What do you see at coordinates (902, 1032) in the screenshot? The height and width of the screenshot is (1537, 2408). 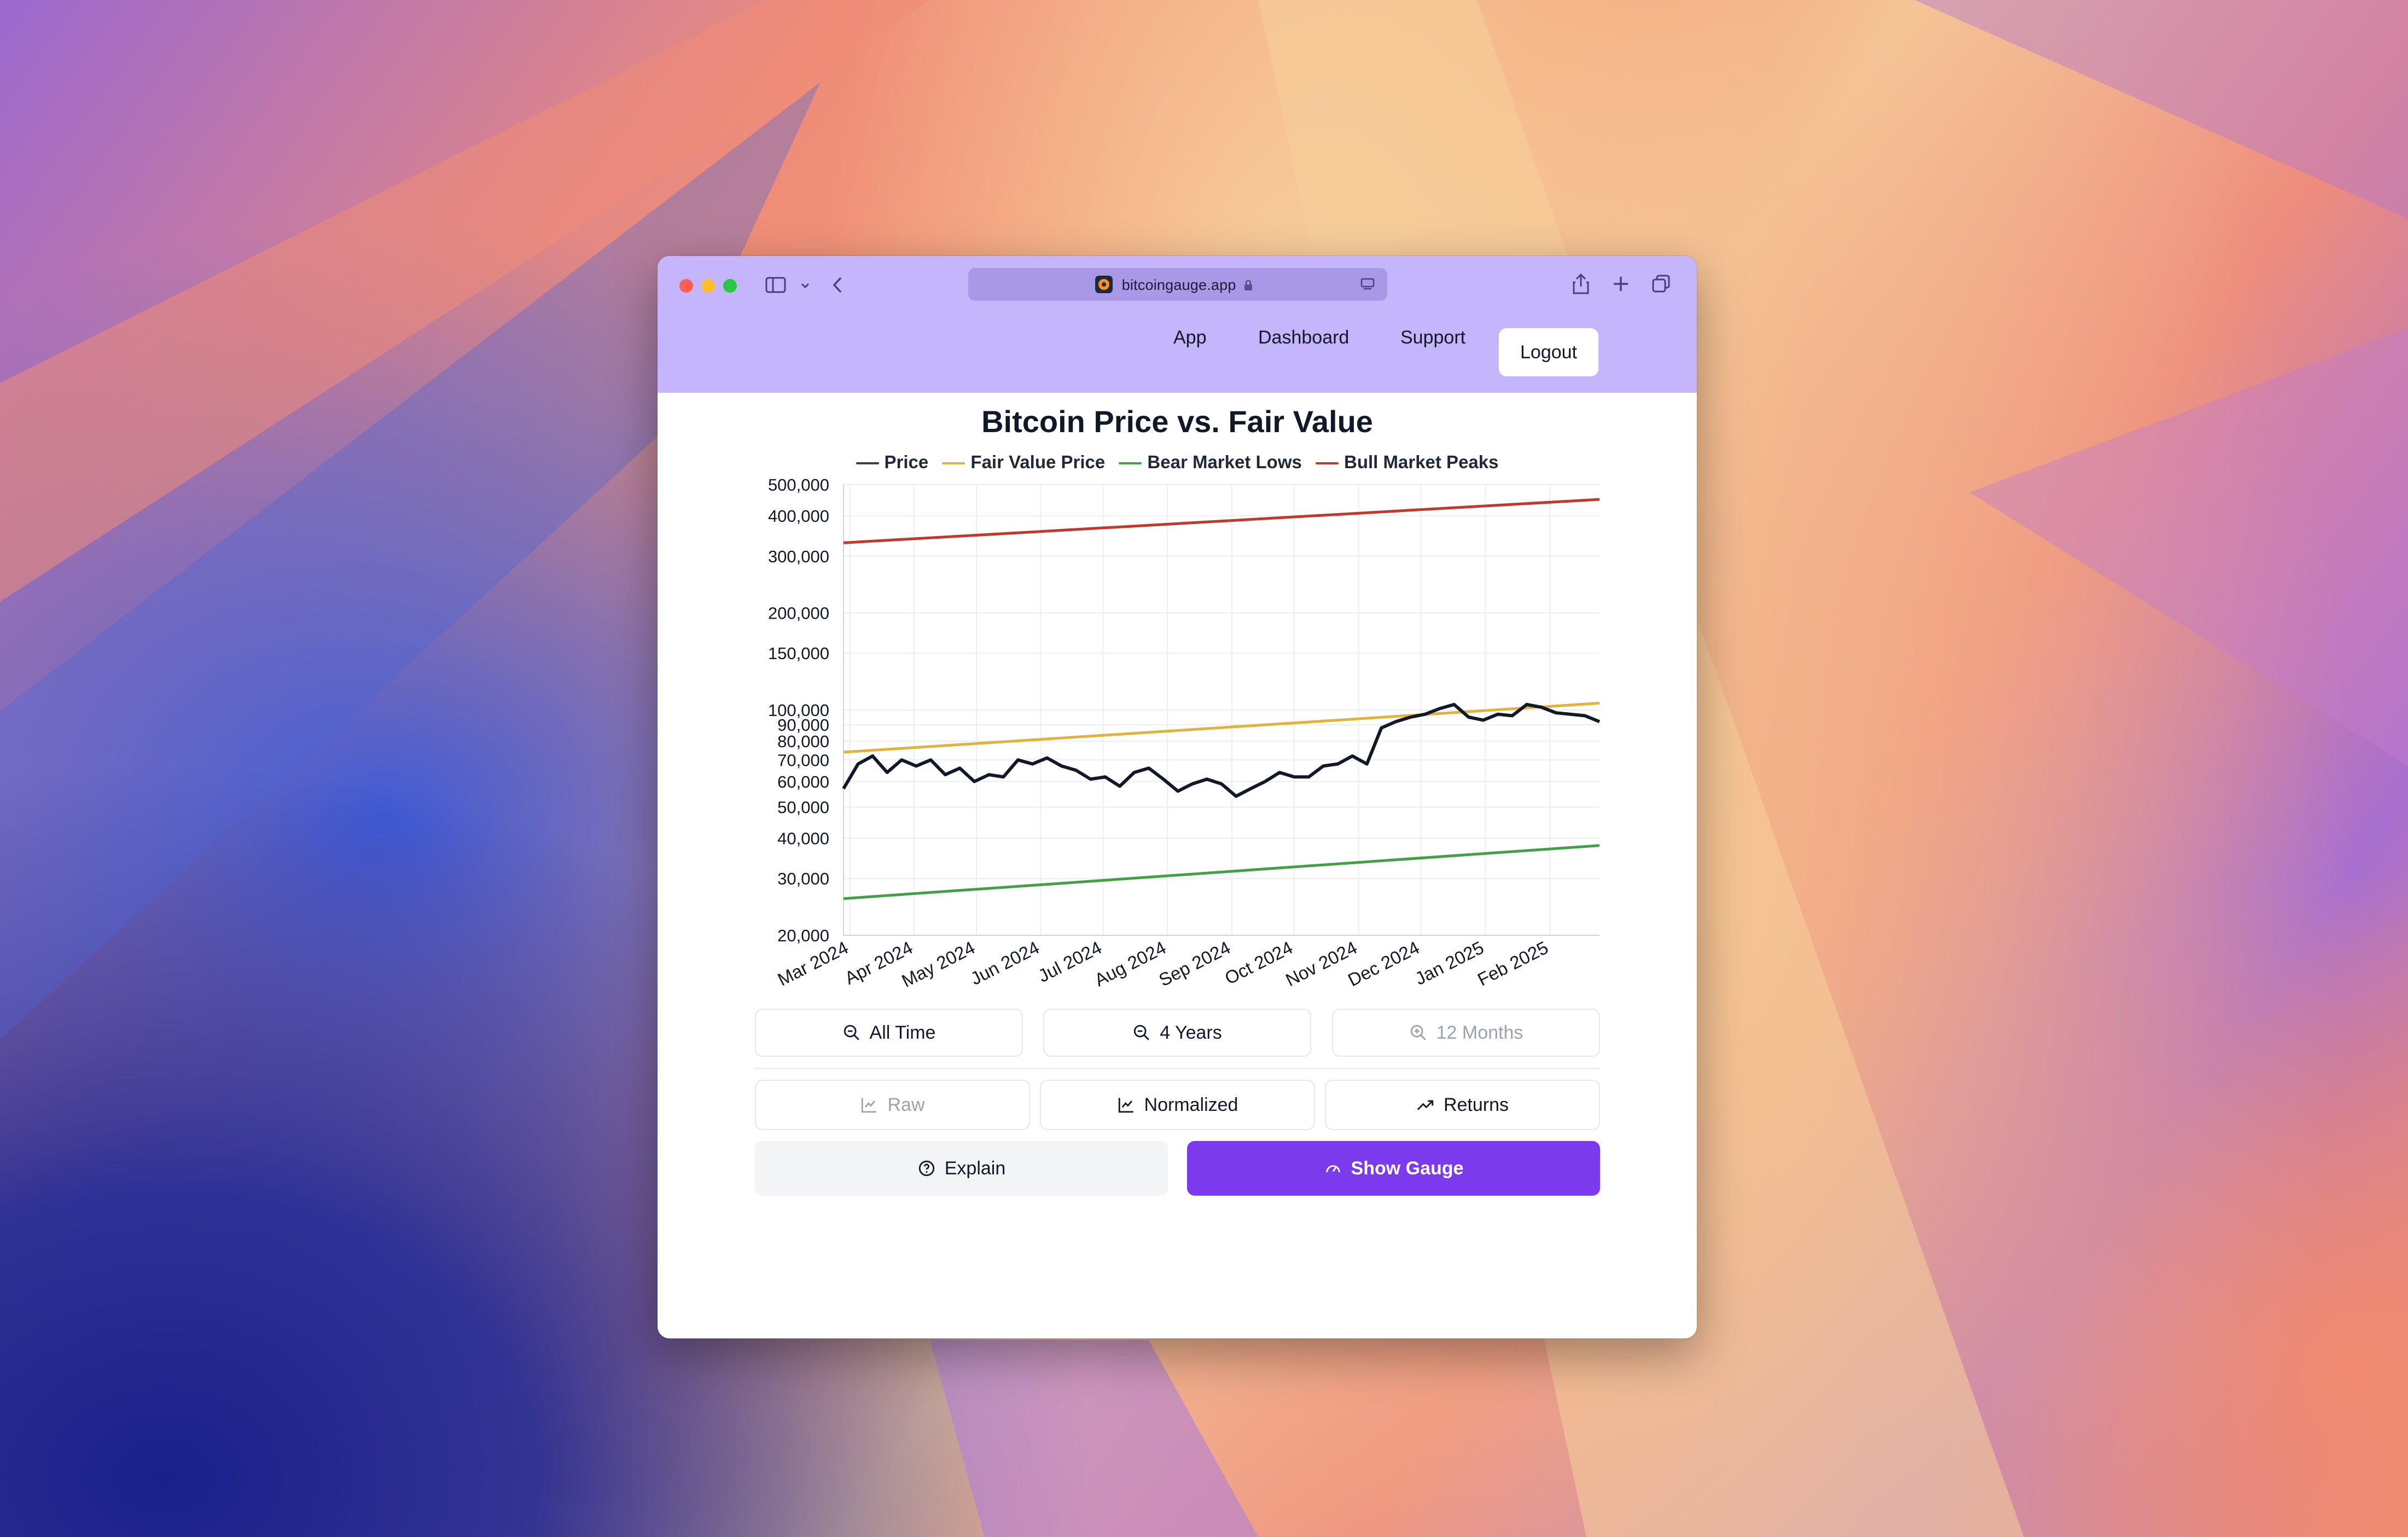 I see `all-time-label: All Time` at bounding box center [902, 1032].